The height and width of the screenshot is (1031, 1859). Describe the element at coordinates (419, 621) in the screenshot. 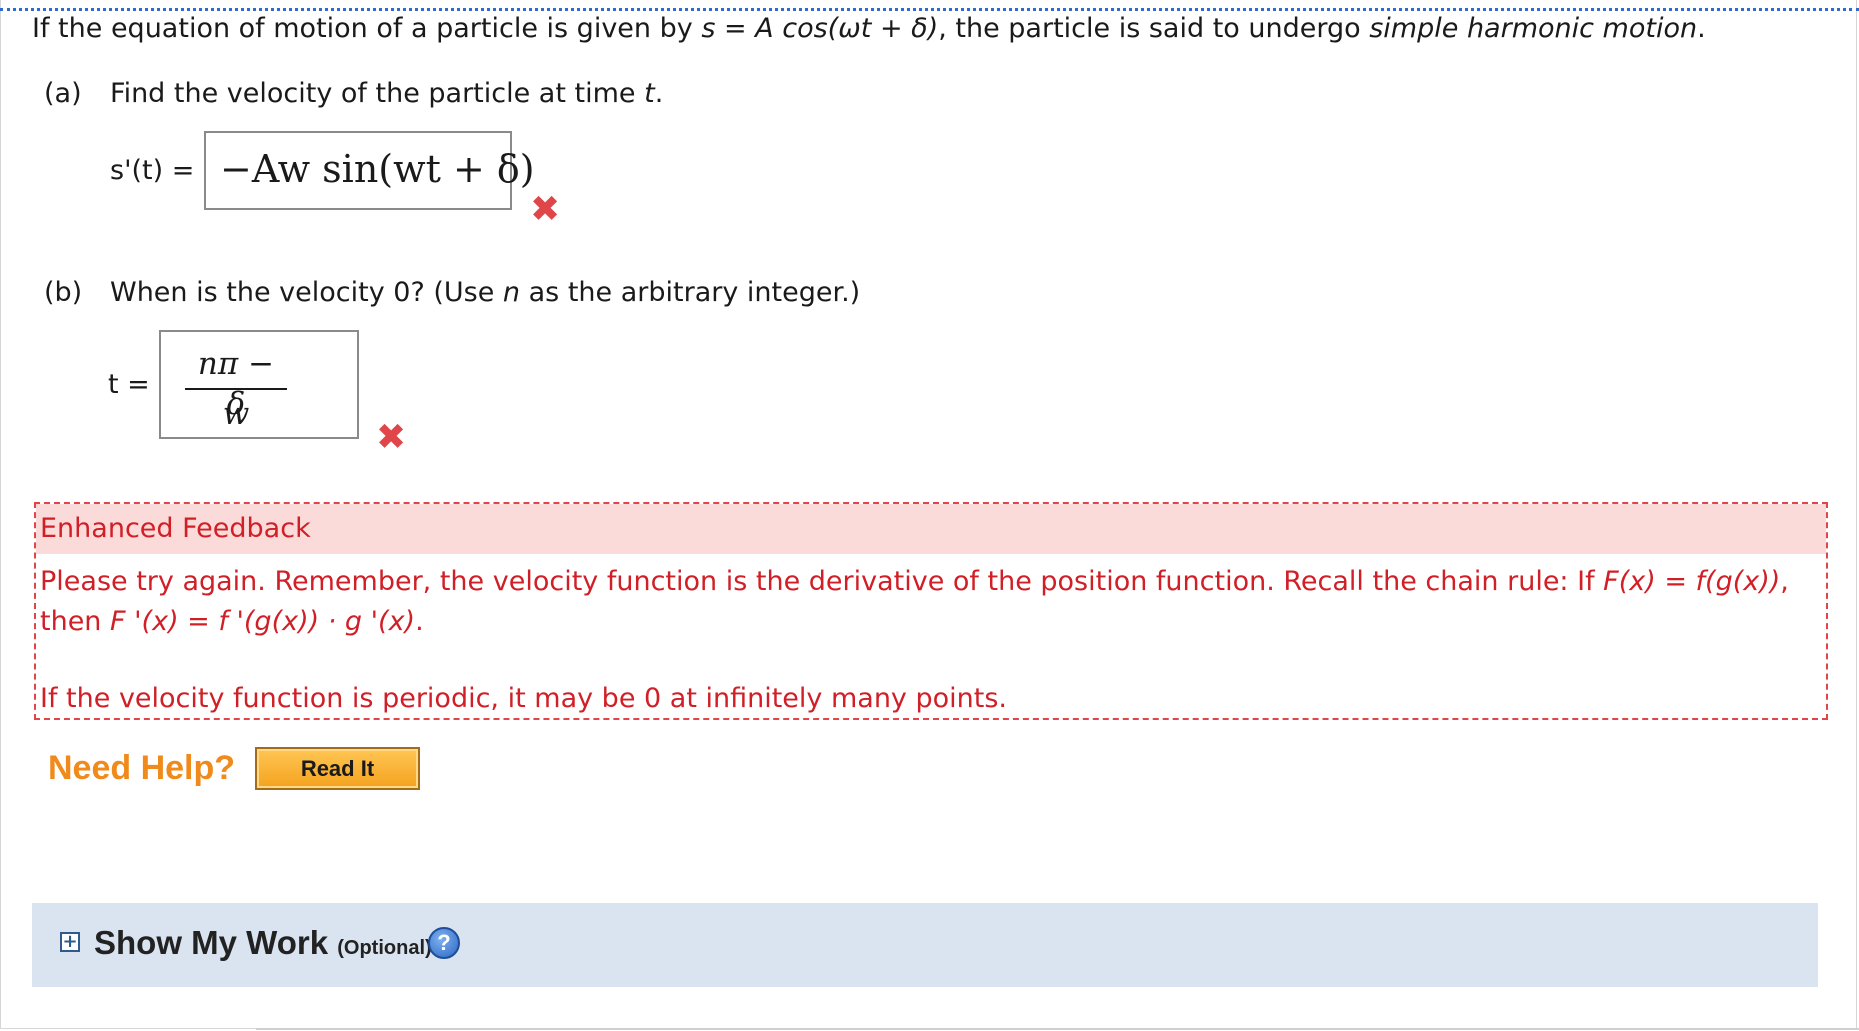

I see `feedback-text1-end: .` at that location.